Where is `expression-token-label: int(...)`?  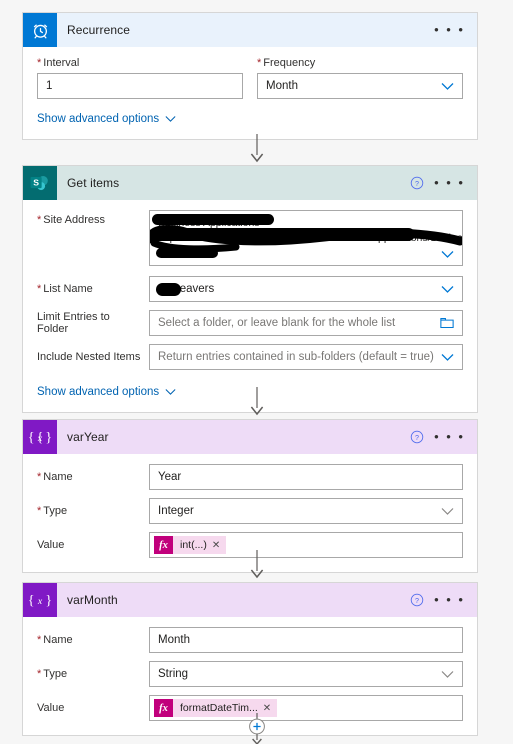 expression-token-label: int(...) is located at coordinates (193, 545).